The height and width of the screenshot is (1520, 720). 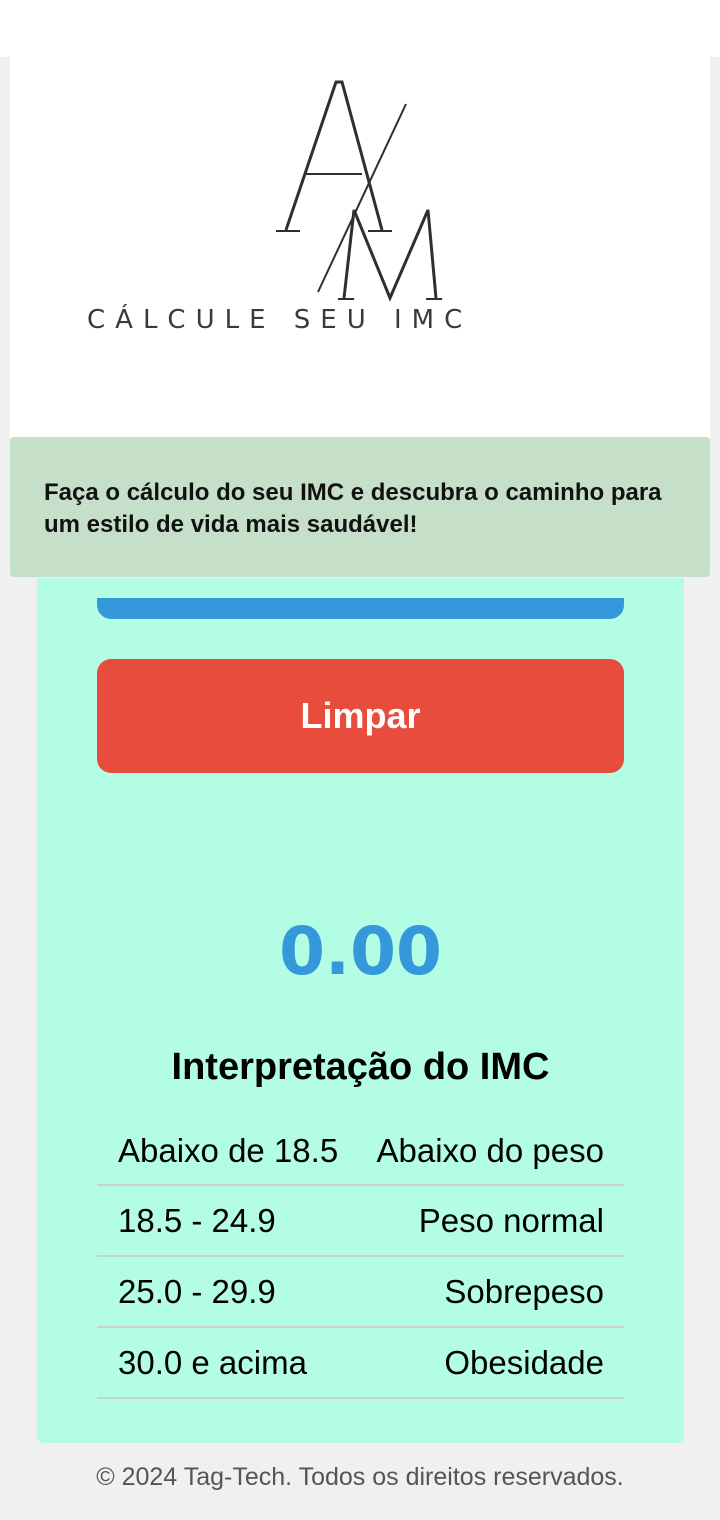 I want to click on table-row: Abaixo de 18.5 Abaixo do peso, so click(x=360, y=1152).